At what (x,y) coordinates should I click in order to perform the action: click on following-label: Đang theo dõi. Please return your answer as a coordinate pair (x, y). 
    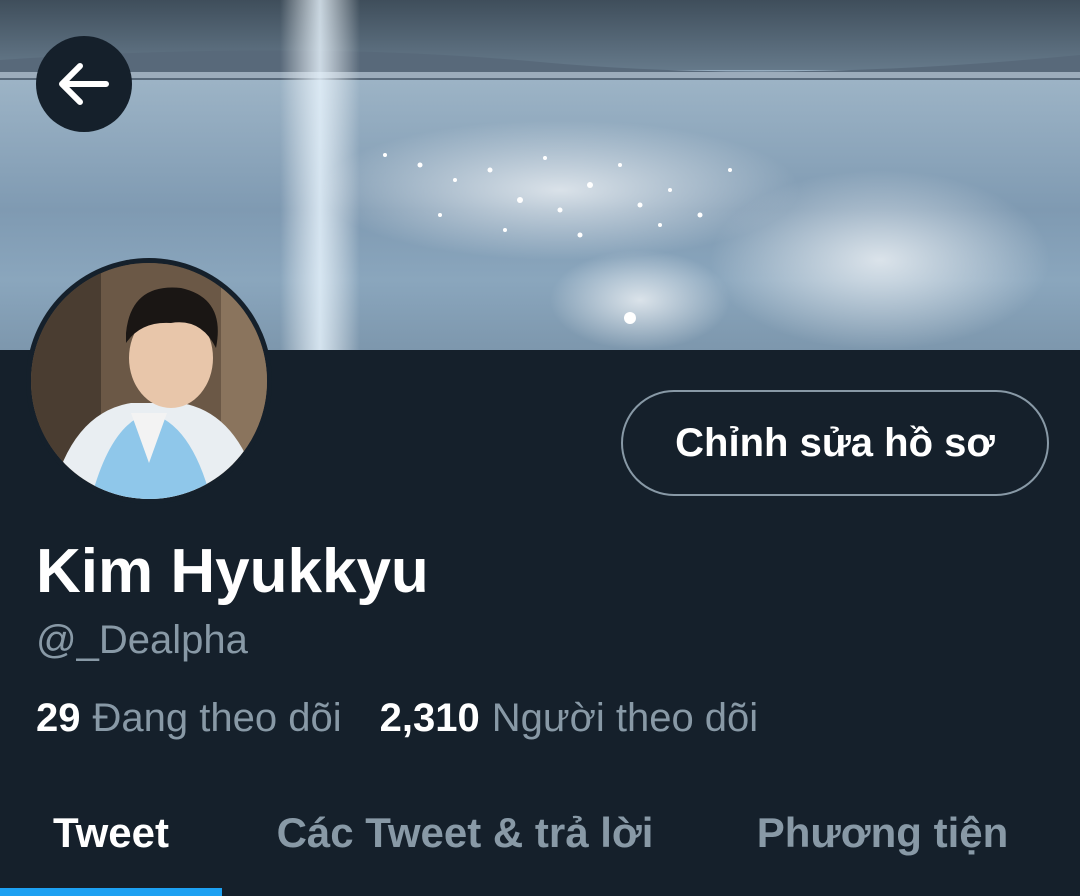
    Looking at the image, I should click on (217, 718).